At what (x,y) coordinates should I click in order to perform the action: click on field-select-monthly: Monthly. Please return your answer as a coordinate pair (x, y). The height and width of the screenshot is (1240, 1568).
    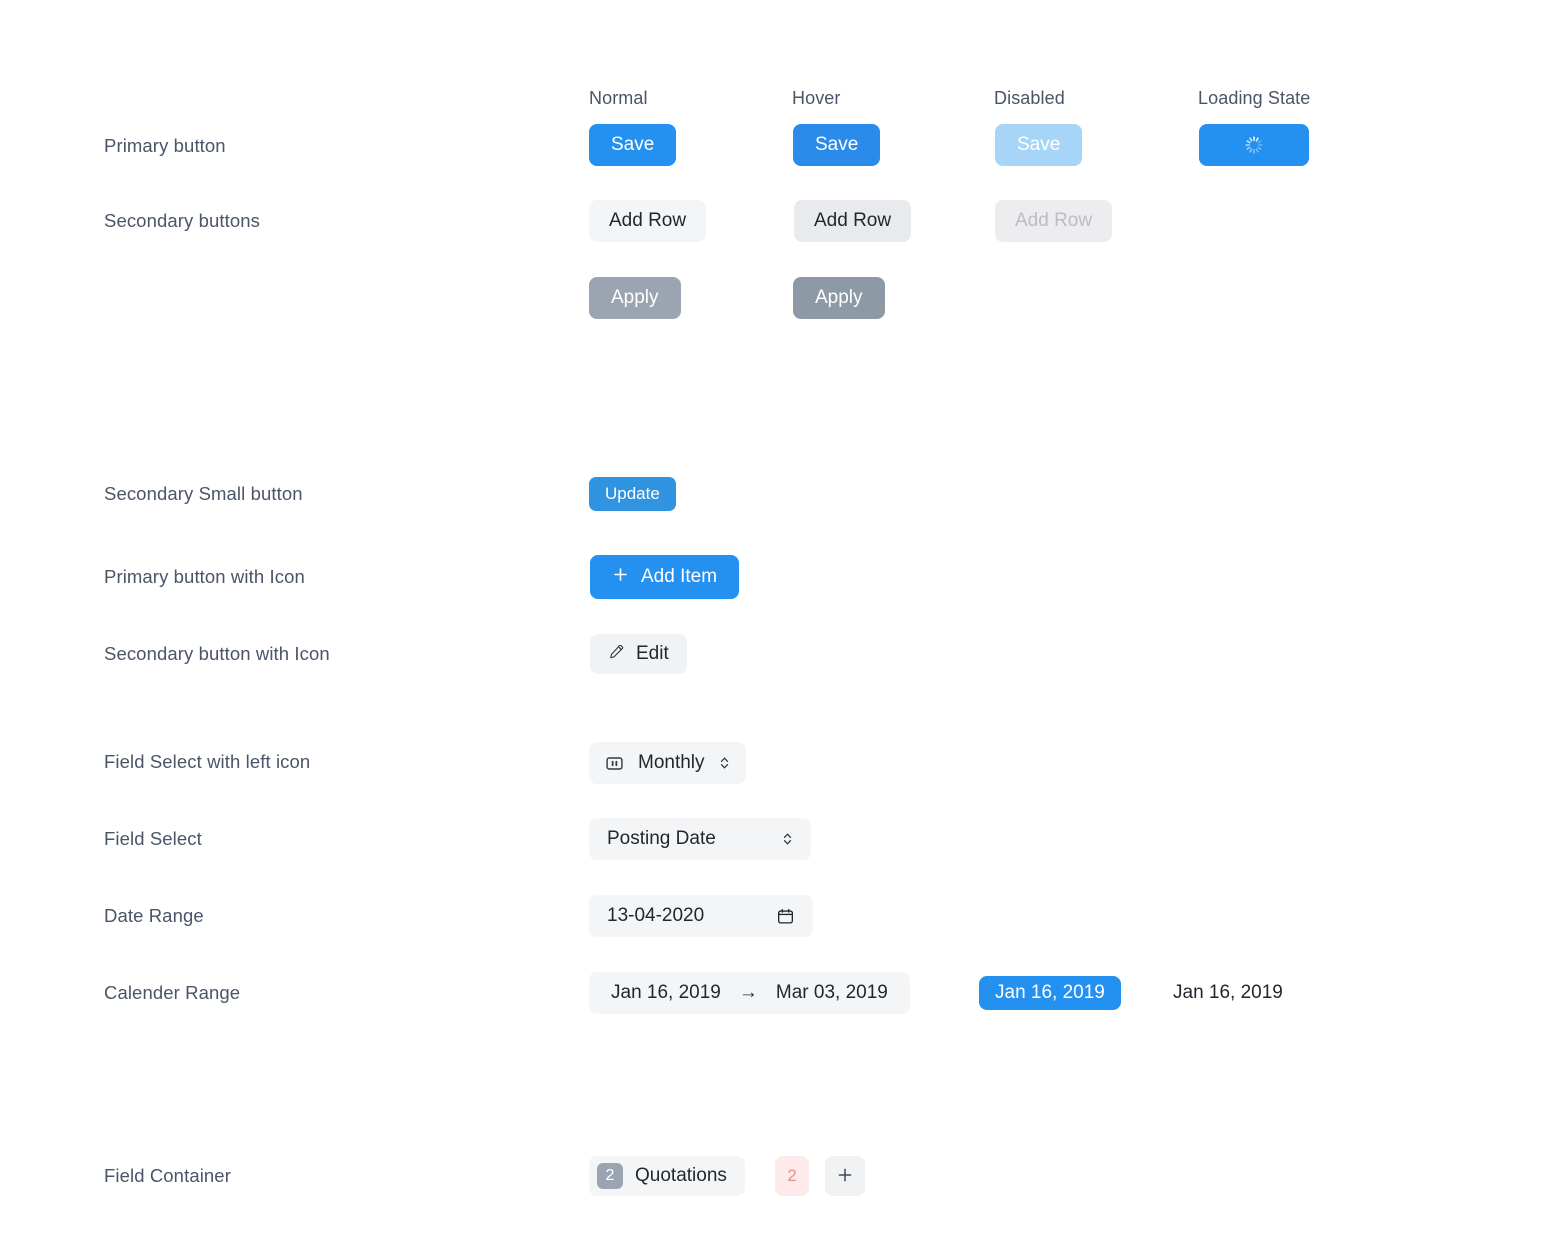
    Looking at the image, I should click on (667, 763).